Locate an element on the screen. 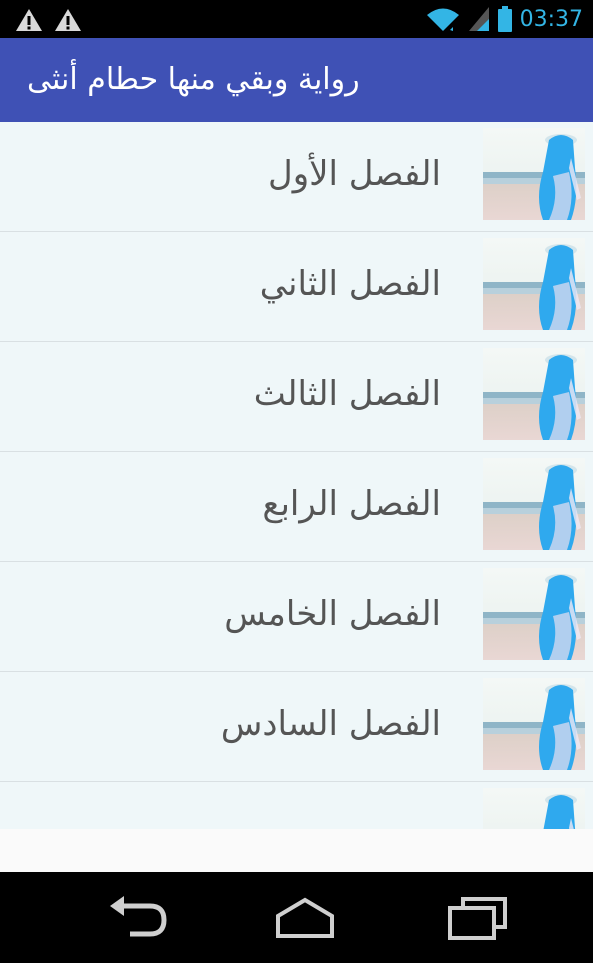 The image size is (593, 963). chapter-list-item: الفصل الرابع is located at coordinates (296, 507).